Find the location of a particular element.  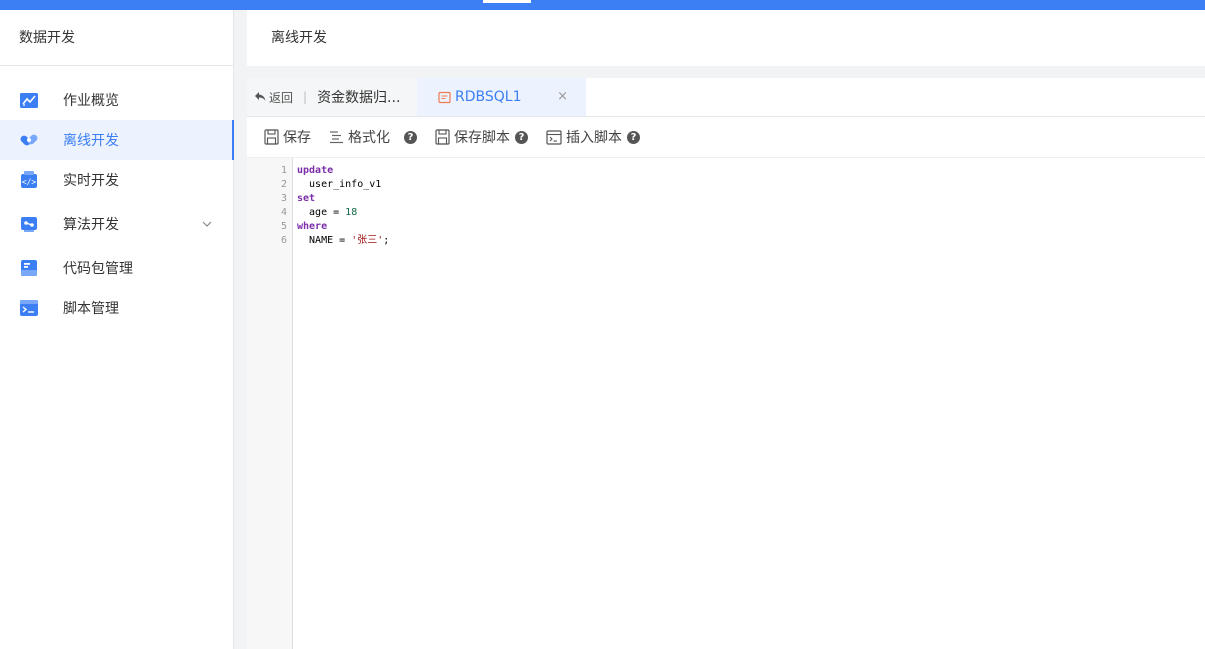

save-script-help-icon: ? is located at coordinates (521, 137).